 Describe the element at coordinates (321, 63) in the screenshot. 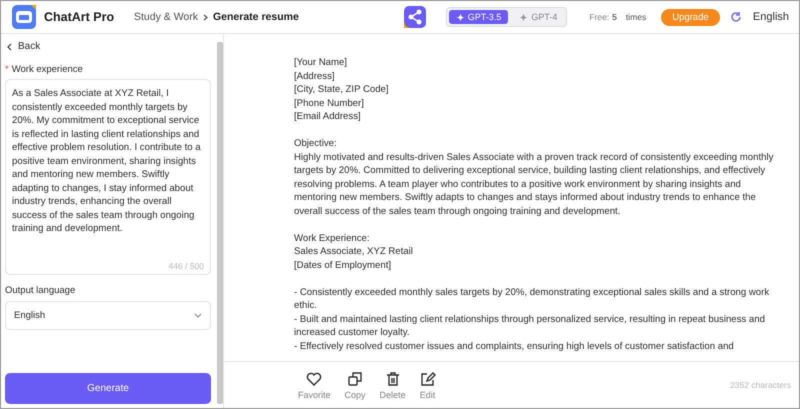

I see `document-text: [Your Name]` at that location.